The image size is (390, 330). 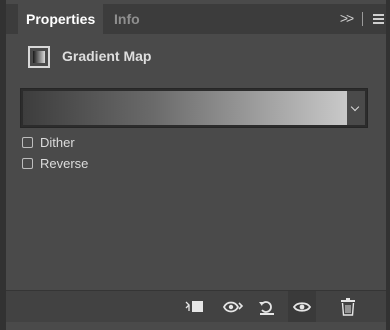 I want to click on reset-defaults-icon, so click(x=267, y=307).